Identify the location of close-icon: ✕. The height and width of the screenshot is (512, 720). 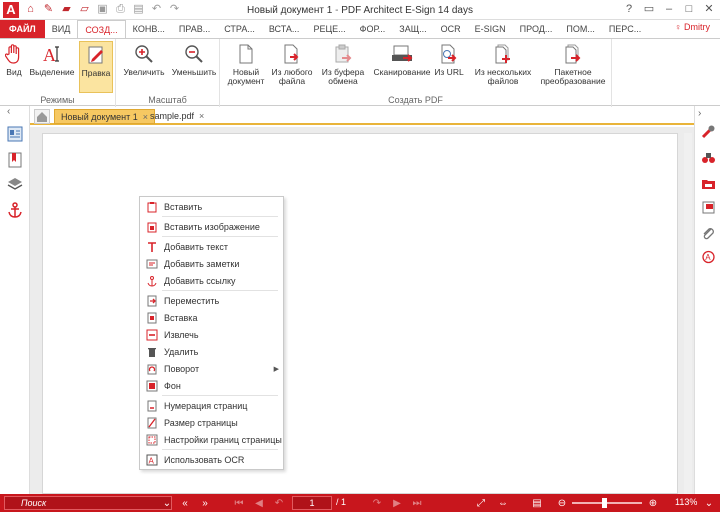
(709, 9).